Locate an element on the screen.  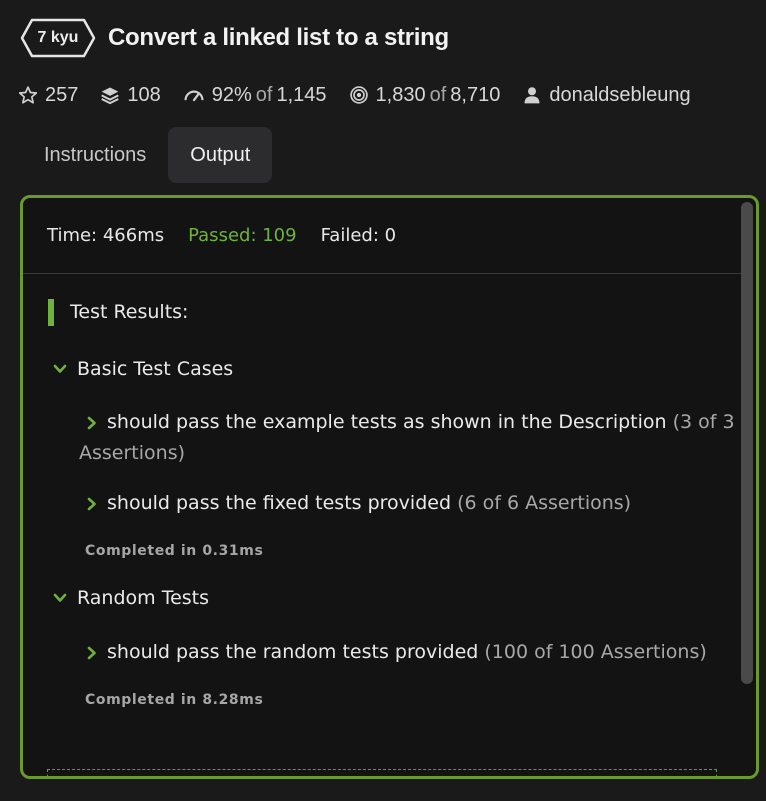
test-item-label: should pass the fixed tests provided is located at coordinates (279, 503).